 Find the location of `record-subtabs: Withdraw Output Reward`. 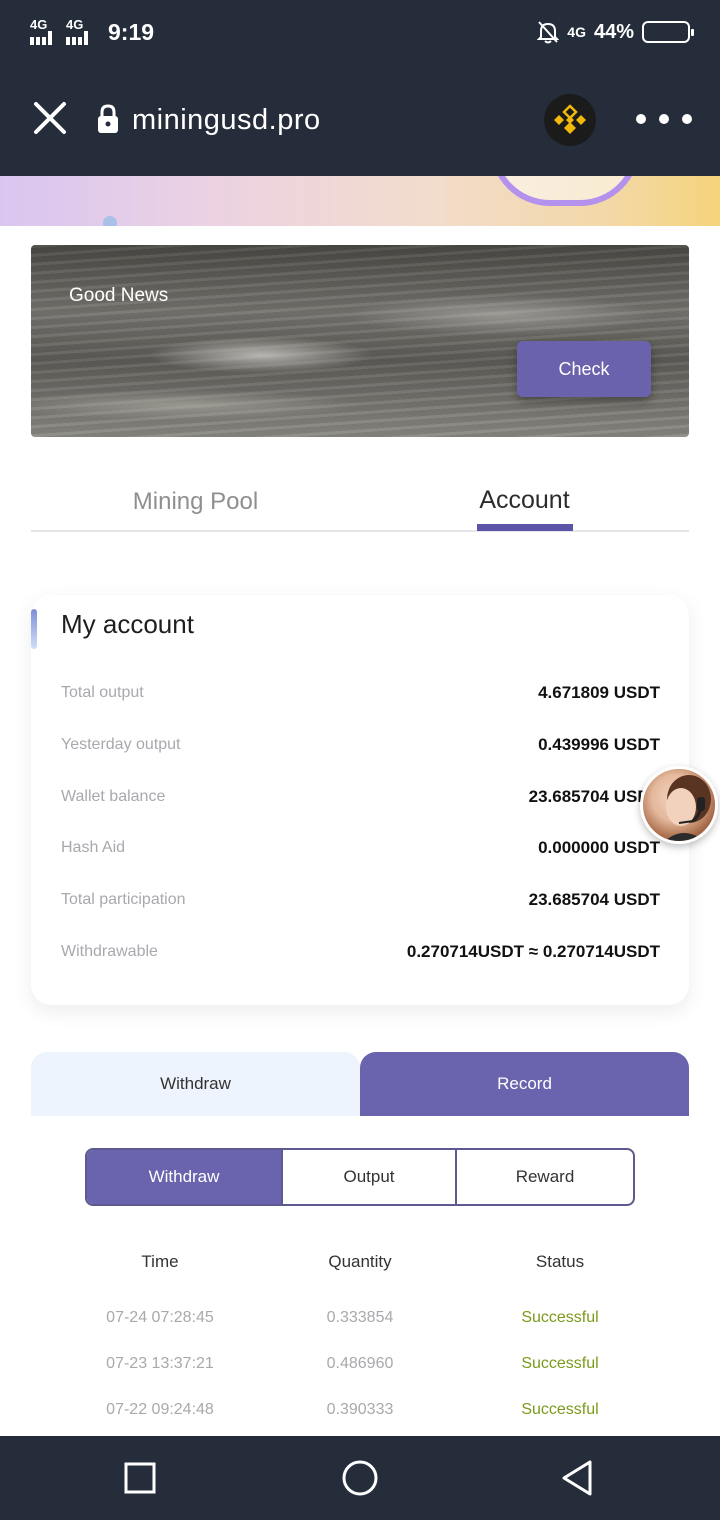

record-subtabs: Withdraw Output Reward is located at coordinates (360, 1177).